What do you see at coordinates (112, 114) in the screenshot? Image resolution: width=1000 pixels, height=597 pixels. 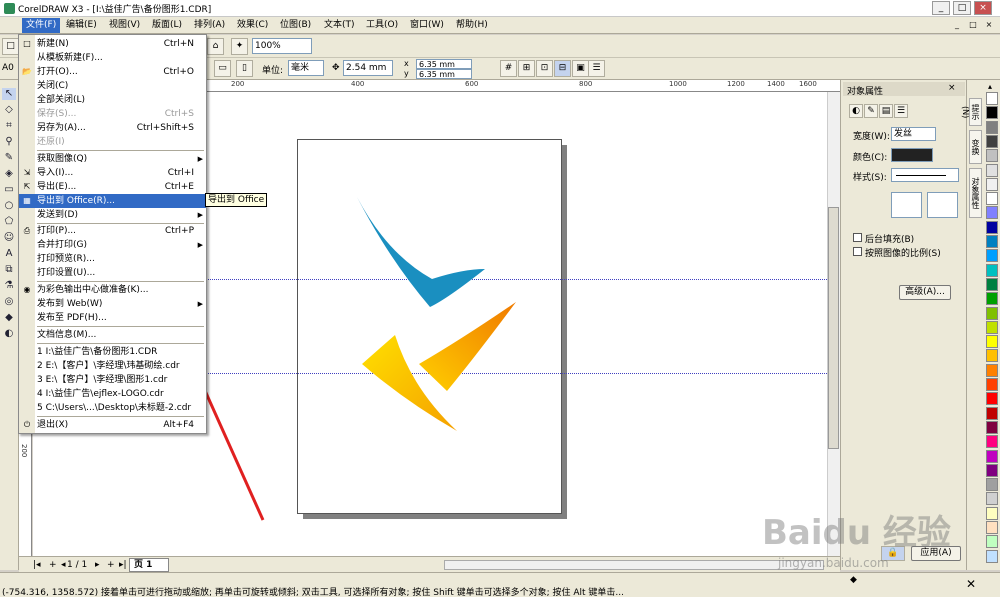 I see `file-menu-item: 保存(S)... Ctrl+S` at bounding box center [112, 114].